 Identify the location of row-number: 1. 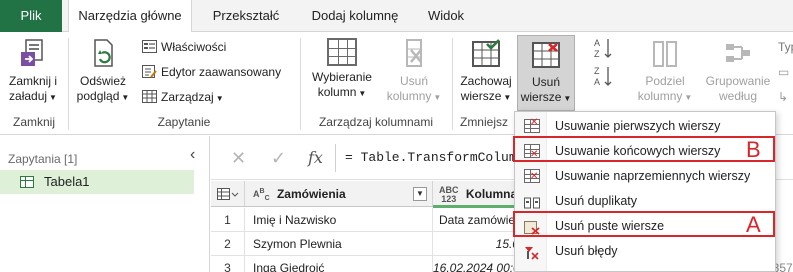
(228, 220).